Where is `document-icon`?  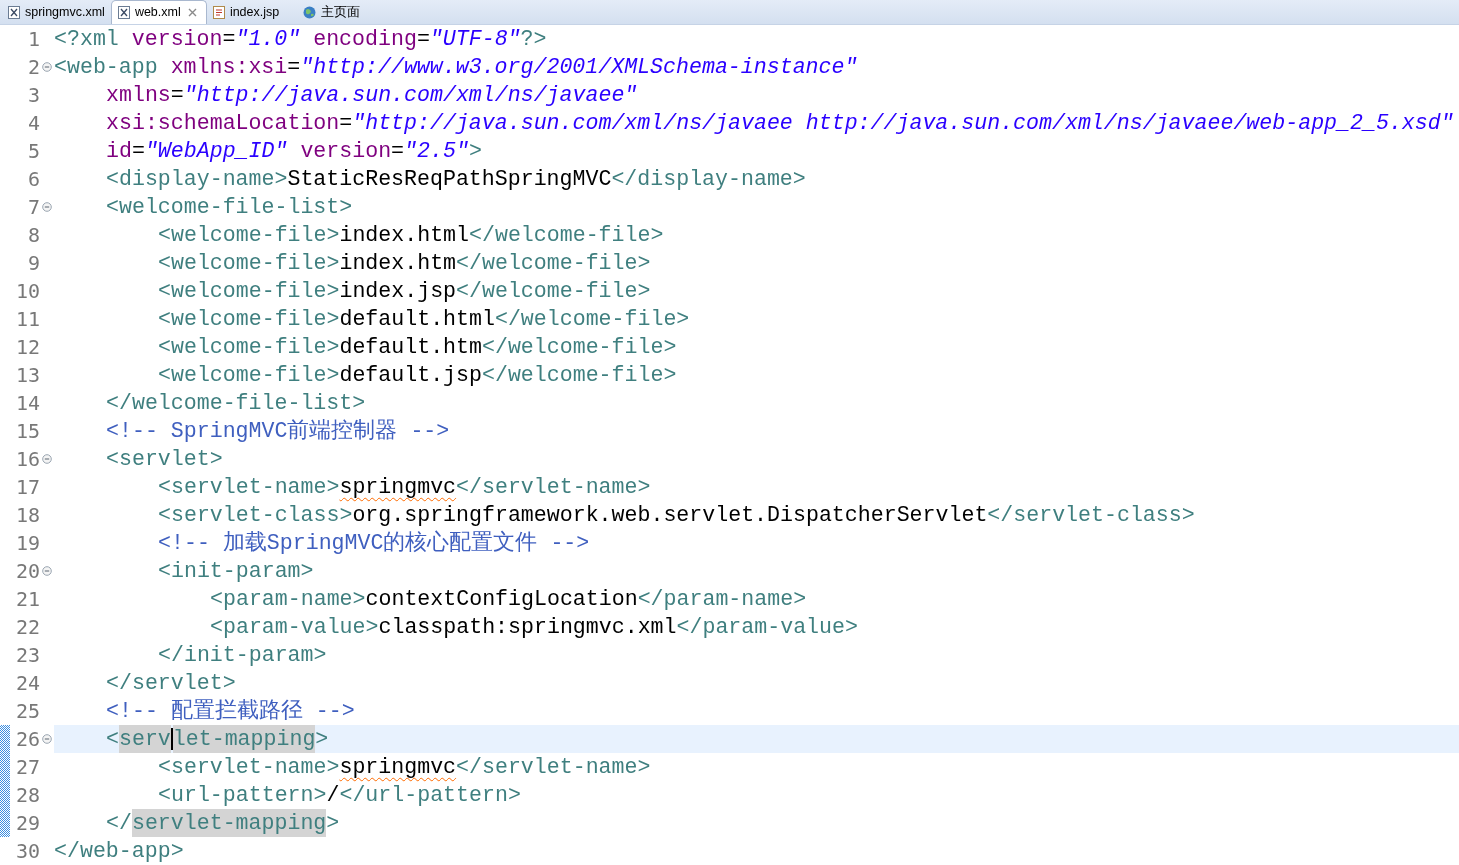 document-icon is located at coordinates (218, 12).